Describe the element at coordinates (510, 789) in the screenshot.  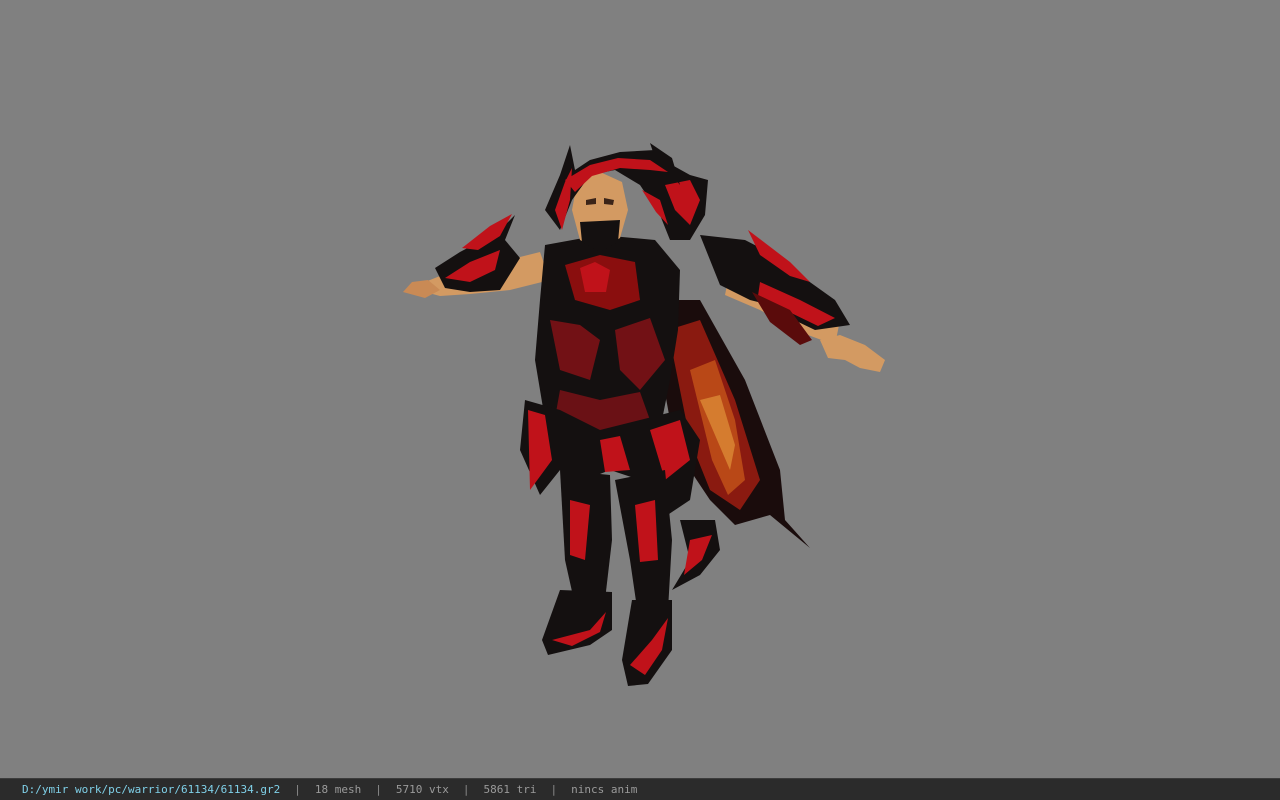
I see `triangle-count: 5861 tri` at that location.